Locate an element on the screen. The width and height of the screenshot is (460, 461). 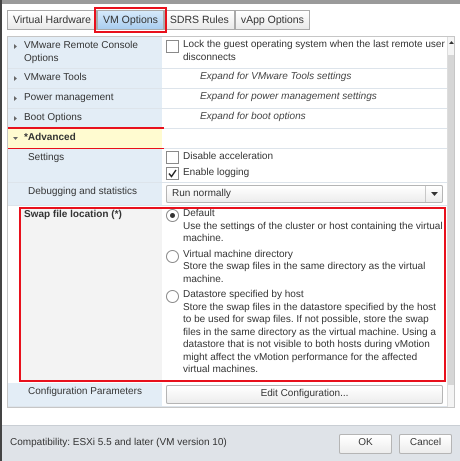
option-description: Store the swap files in the same directory as the virtual machine. is located at coordinates (304, 273).